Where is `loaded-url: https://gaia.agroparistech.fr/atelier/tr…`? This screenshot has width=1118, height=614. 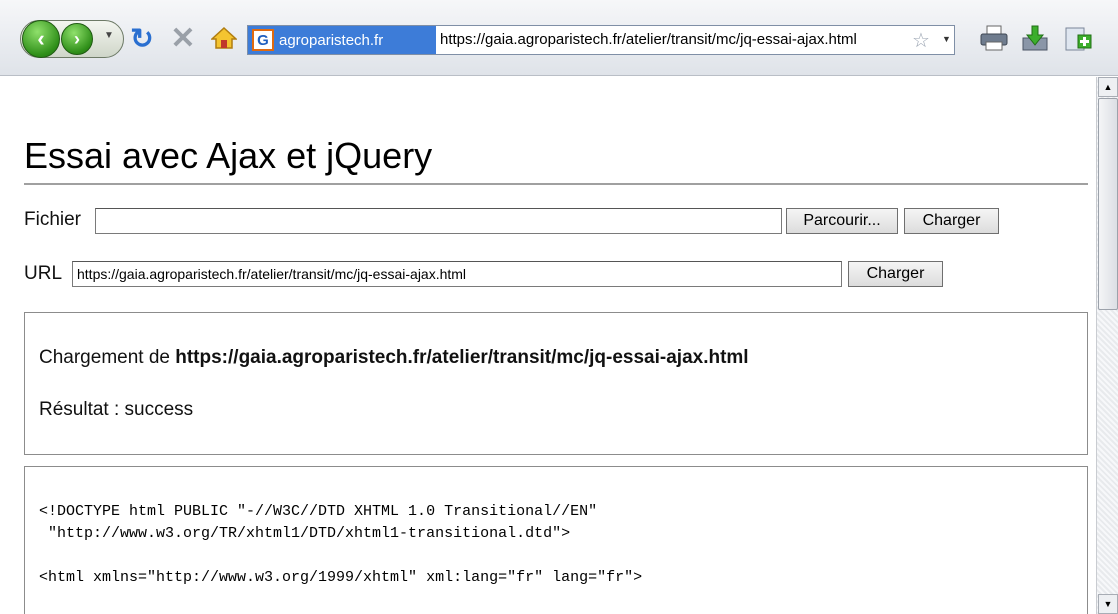 loaded-url: https://gaia.agroparistech.fr/atelier/tr… is located at coordinates (462, 357).